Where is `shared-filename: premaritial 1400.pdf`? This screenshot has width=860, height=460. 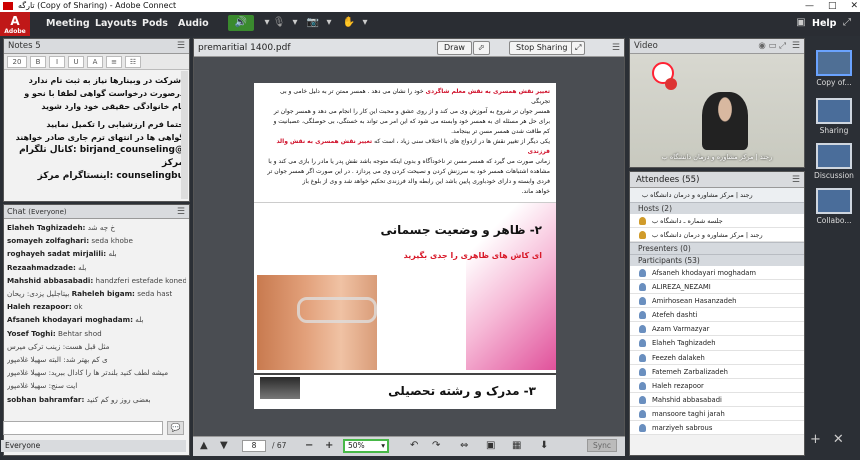 shared-filename: premaritial 1400.pdf is located at coordinates (244, 48).